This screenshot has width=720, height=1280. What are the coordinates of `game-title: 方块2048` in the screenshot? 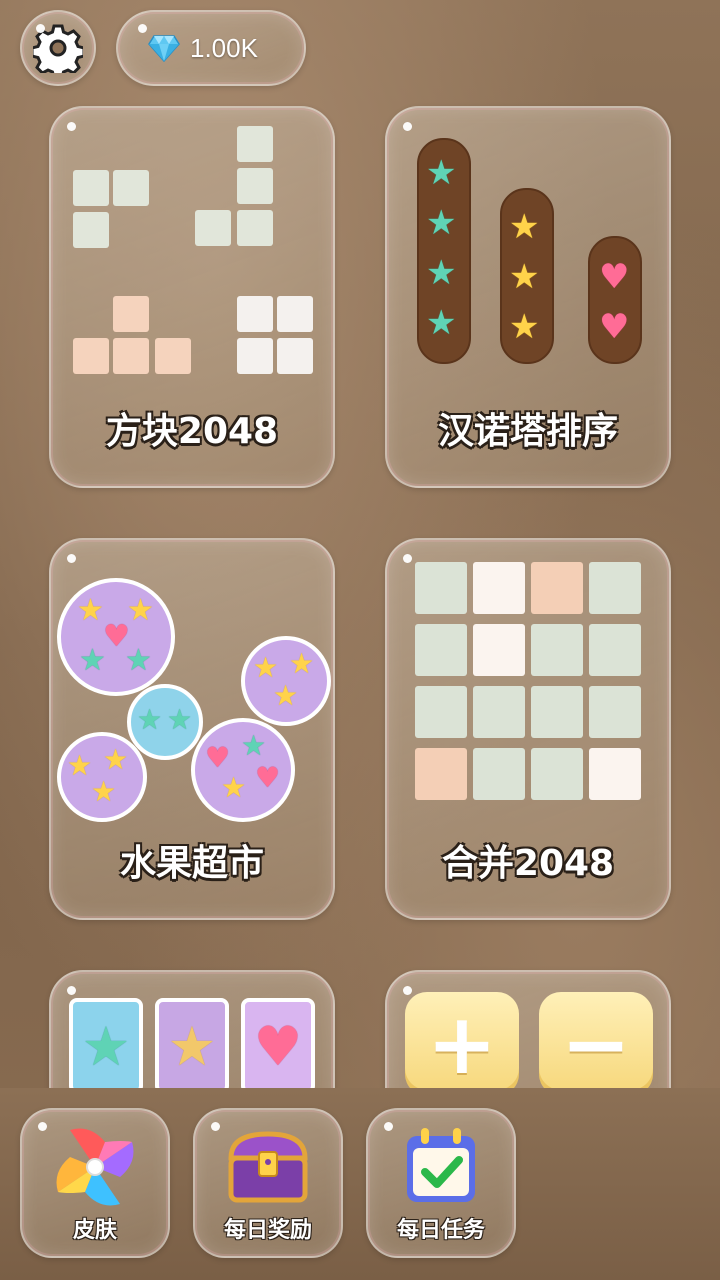 It's located at (192, 431).